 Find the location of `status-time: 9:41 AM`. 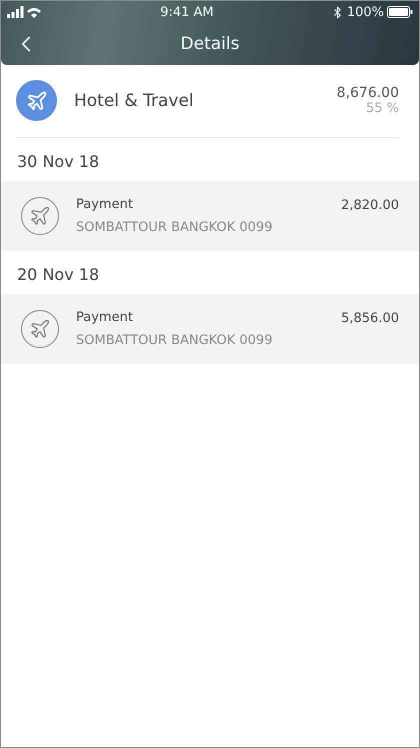

status-time: 9:41 AM is located at coordinates (187, 12).